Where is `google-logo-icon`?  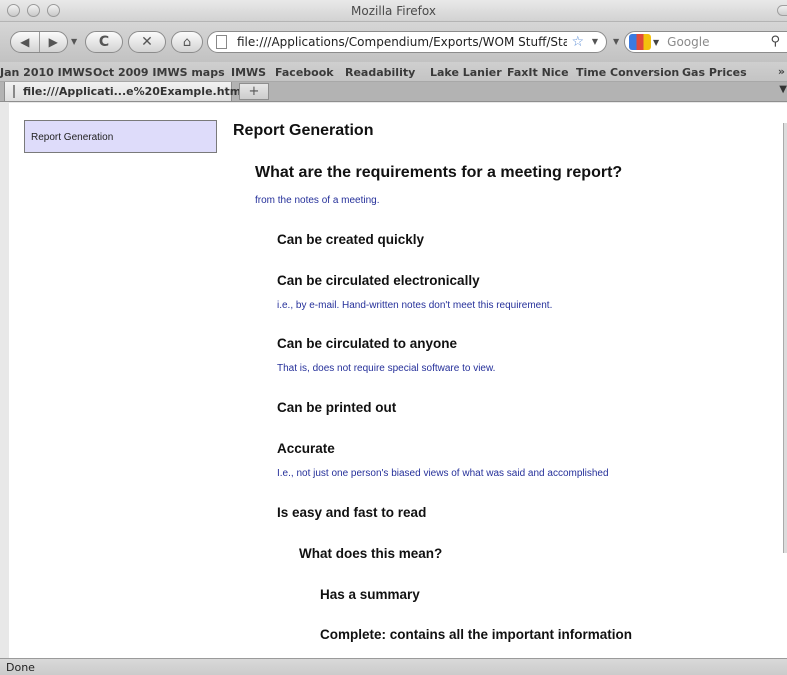 google-logo-icon is located at coordinates (640, 42).